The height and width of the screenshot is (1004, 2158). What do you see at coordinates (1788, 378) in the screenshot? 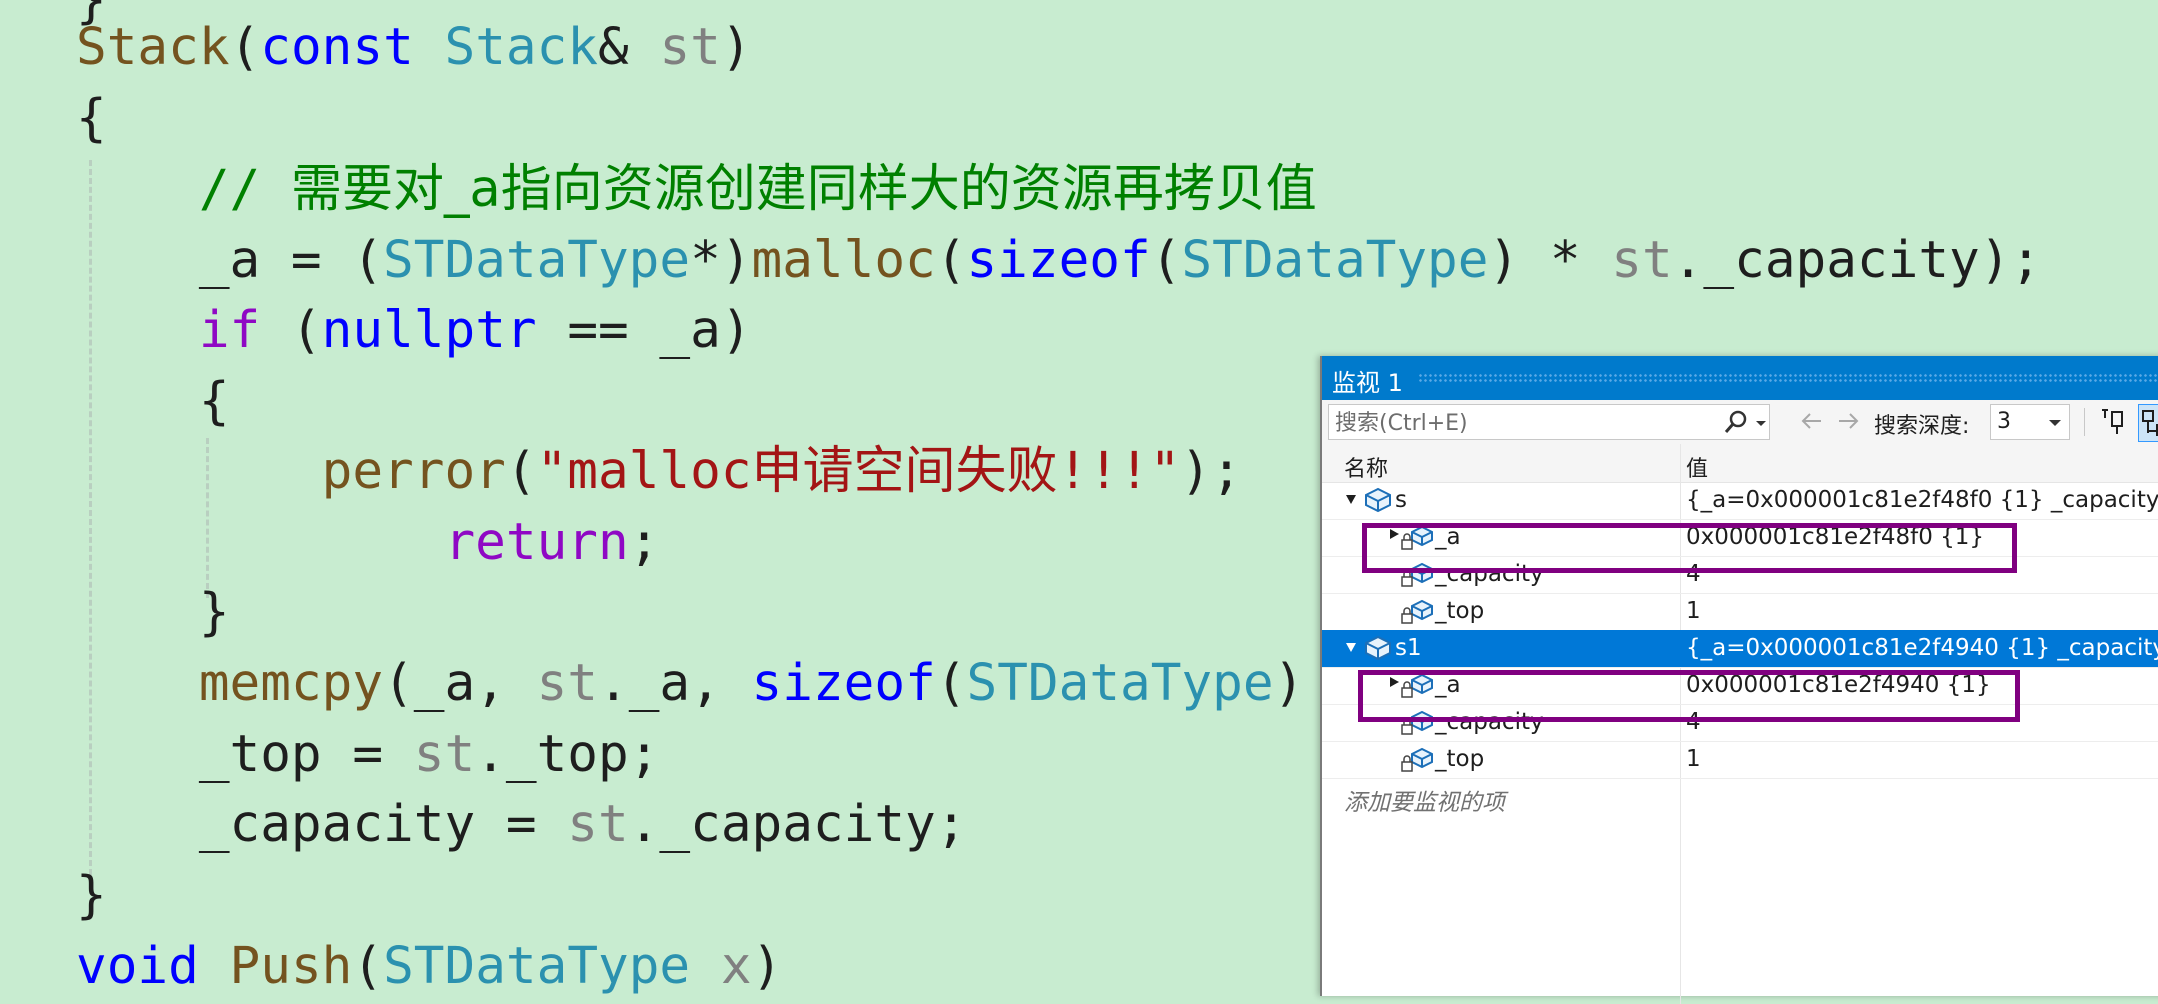
I see `title-grip` at bounding box center [1788, 378].